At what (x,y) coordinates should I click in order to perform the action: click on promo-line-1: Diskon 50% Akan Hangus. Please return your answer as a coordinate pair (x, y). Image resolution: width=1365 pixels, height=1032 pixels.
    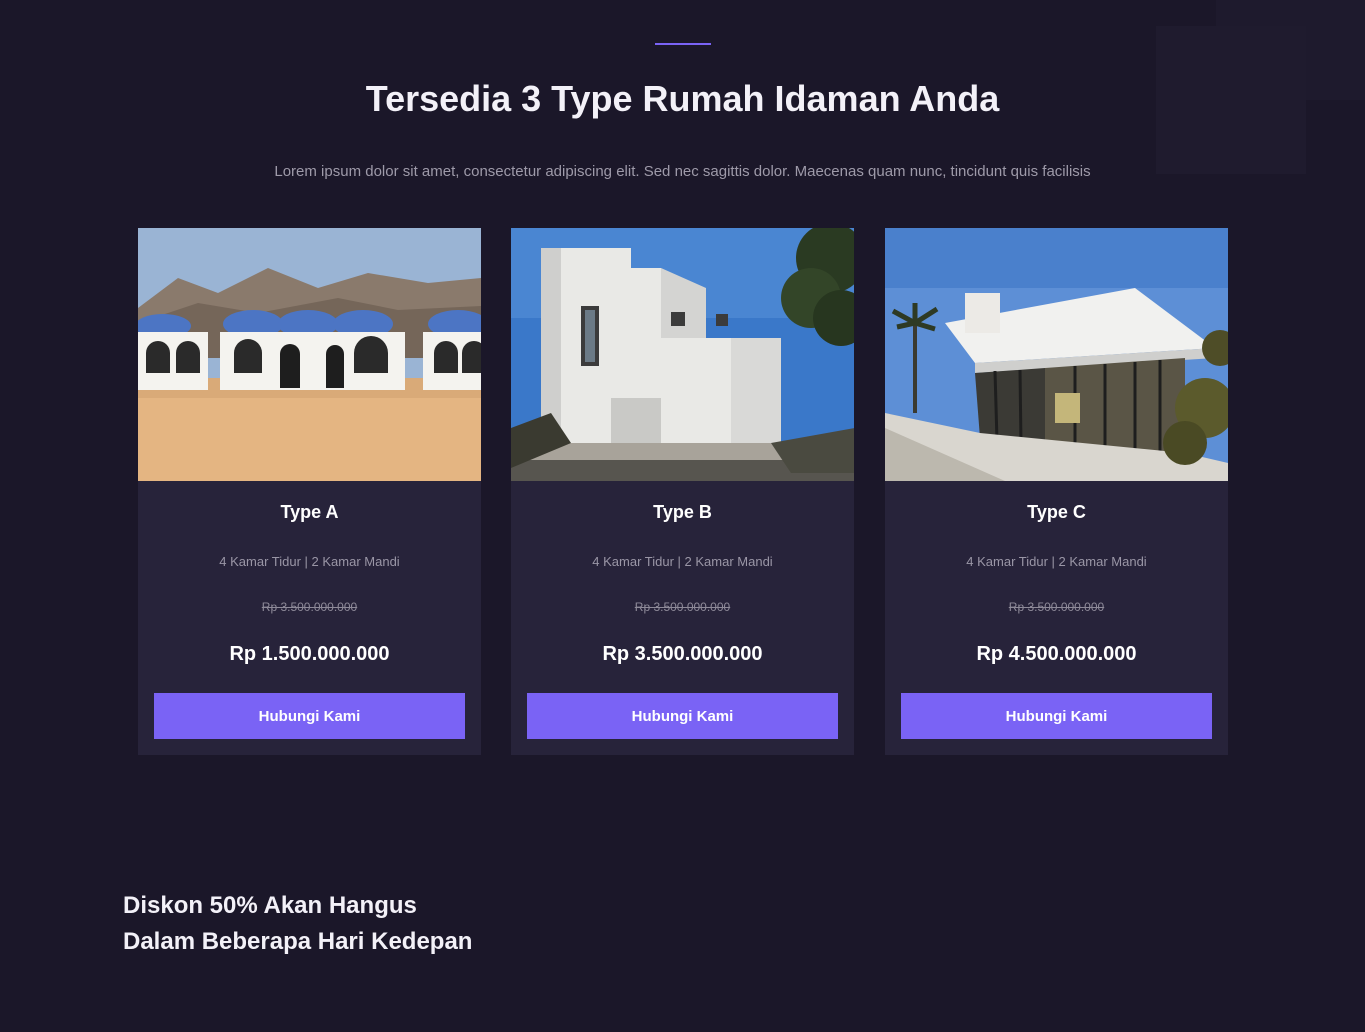
    Looking at the image, I should click on (270, 905).